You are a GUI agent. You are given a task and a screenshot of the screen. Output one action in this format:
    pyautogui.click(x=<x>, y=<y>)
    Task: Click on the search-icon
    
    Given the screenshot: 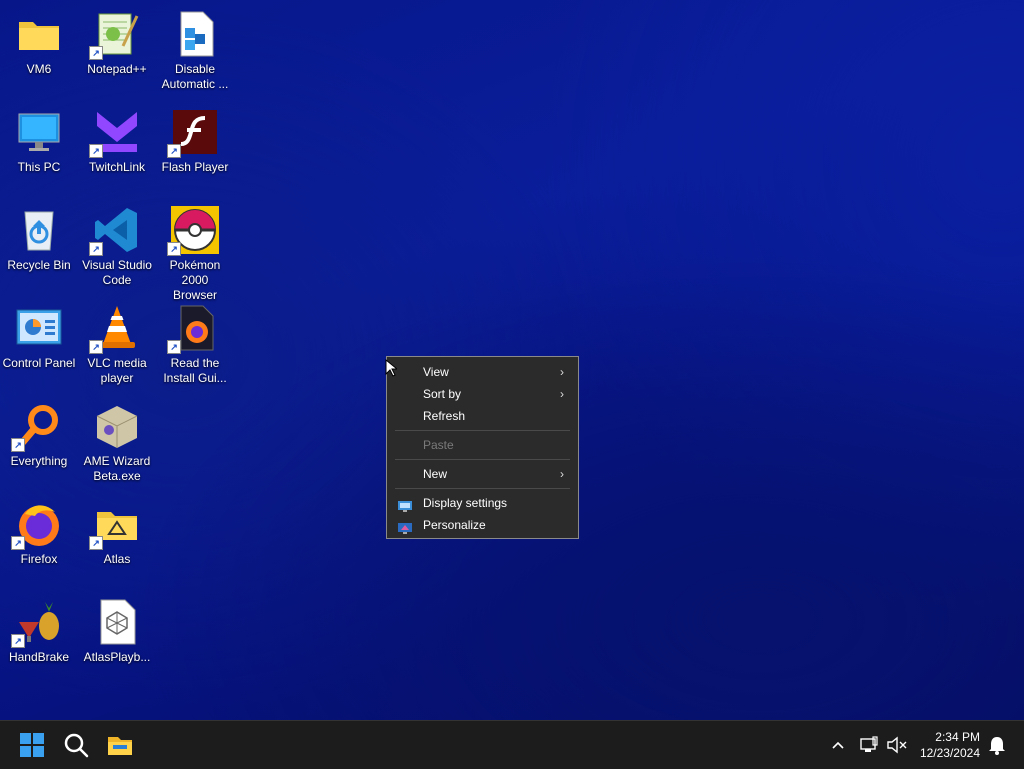 What is the action you would take?
    pyautogui.click(x=76, y=745)
    